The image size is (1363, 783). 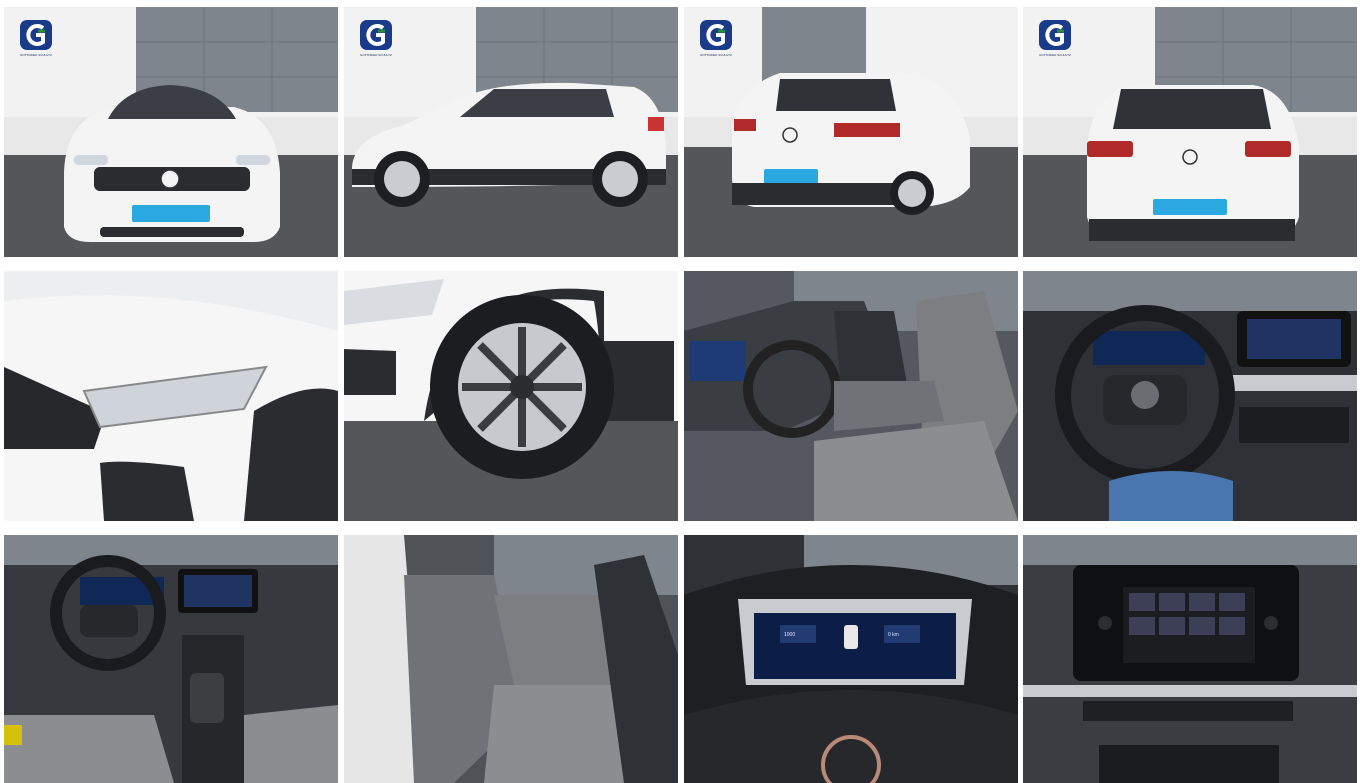 What do you see at coordinates (511, 659) in the screenshot?
I see `photo-rear-seats` at bounding box center [511, 659].